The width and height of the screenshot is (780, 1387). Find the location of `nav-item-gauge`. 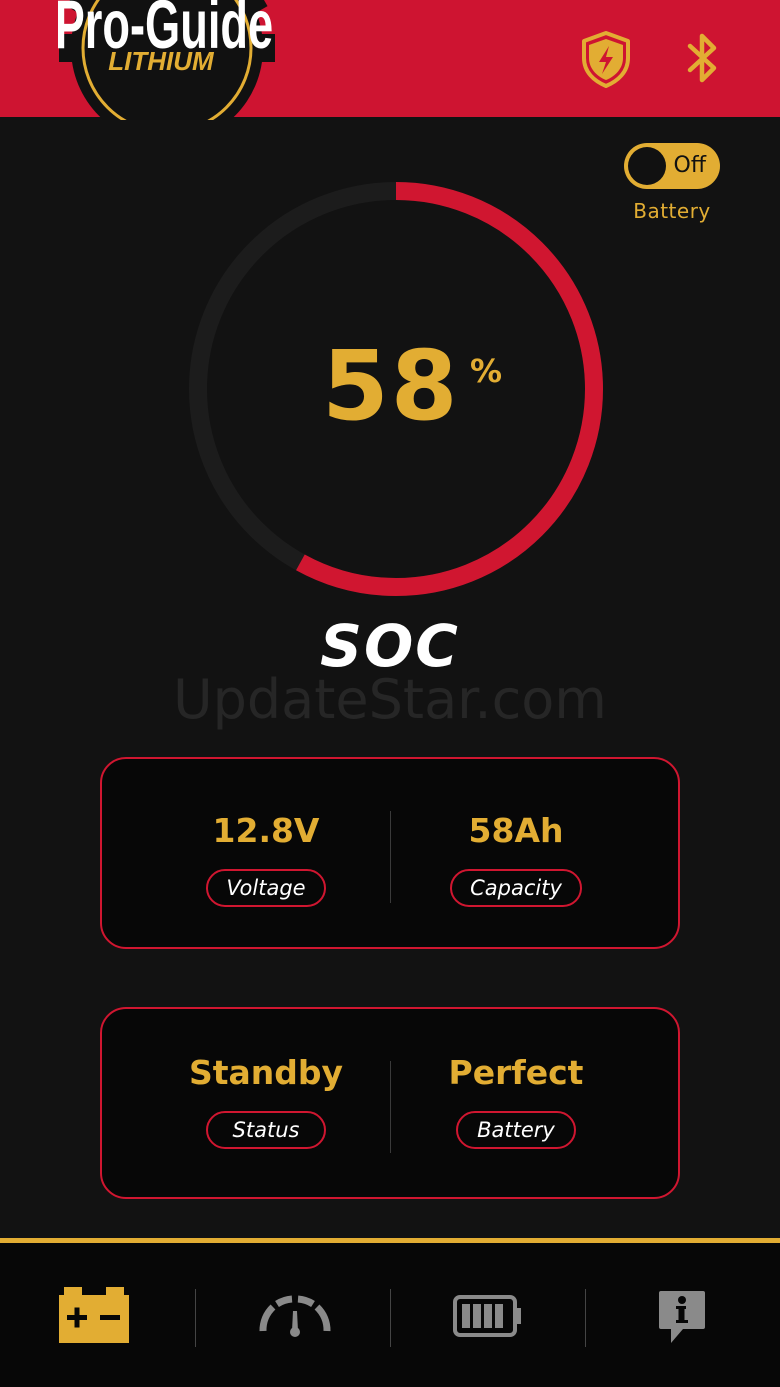

nav-item-gauge is located at coordinates (292, 1315).